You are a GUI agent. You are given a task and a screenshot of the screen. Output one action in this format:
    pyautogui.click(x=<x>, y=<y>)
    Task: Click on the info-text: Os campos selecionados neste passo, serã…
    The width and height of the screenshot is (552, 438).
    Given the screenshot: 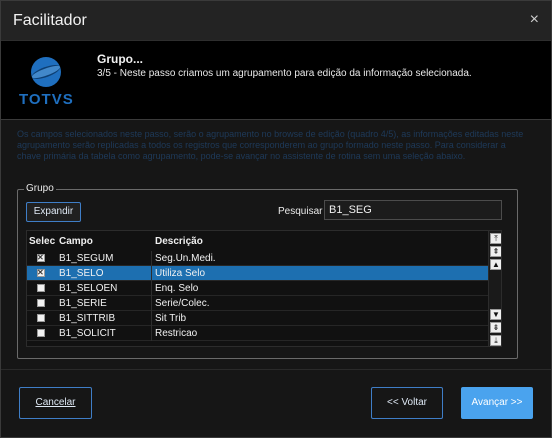 What is the action you would take?
    pyautogui.click(x=270, y=145)
    